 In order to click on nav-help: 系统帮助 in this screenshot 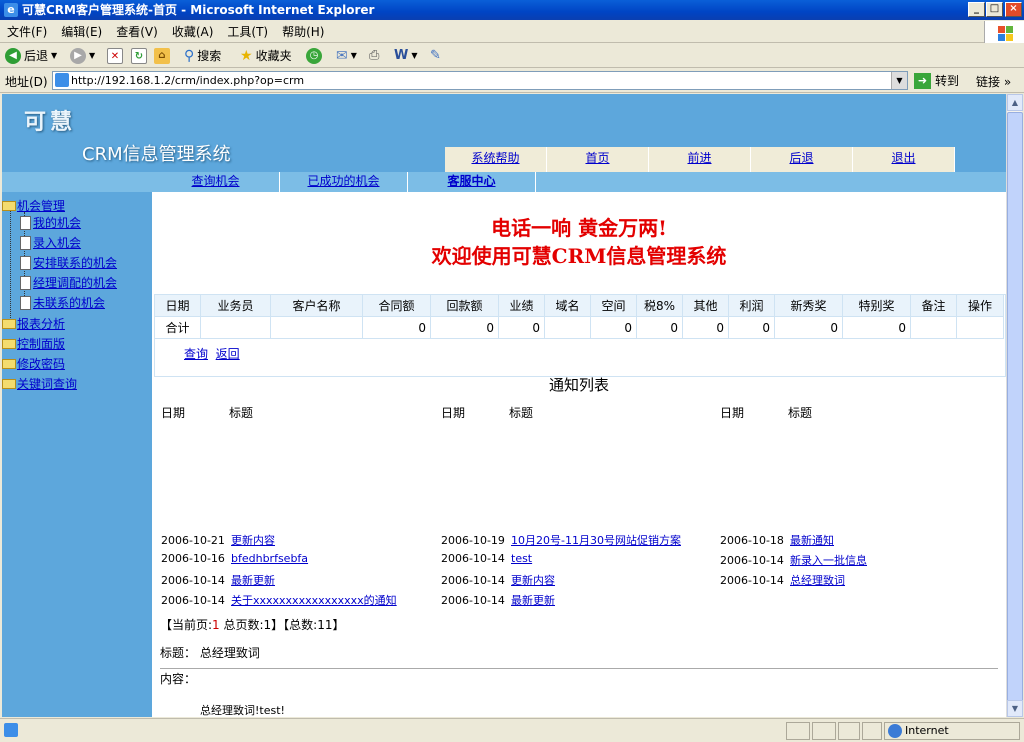, I will do `click(496, 159)`.